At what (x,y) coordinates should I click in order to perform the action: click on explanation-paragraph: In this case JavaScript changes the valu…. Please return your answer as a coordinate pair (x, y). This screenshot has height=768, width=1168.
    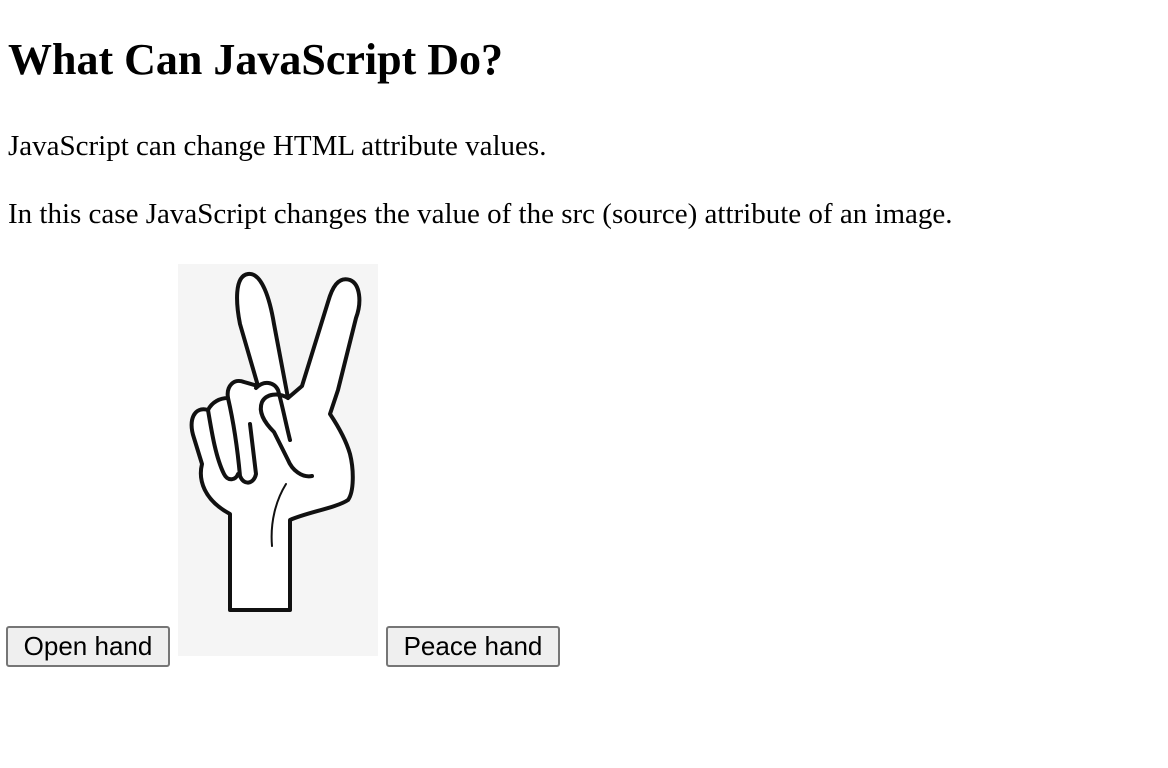
    Looking at the image, I should click on (480, 214).